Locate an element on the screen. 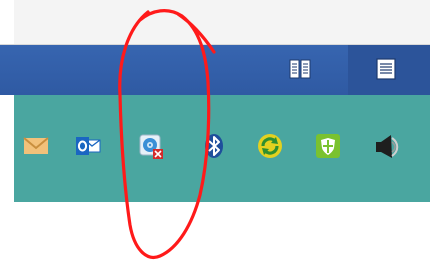  outlook-icon is located at coordinates (88, 146).